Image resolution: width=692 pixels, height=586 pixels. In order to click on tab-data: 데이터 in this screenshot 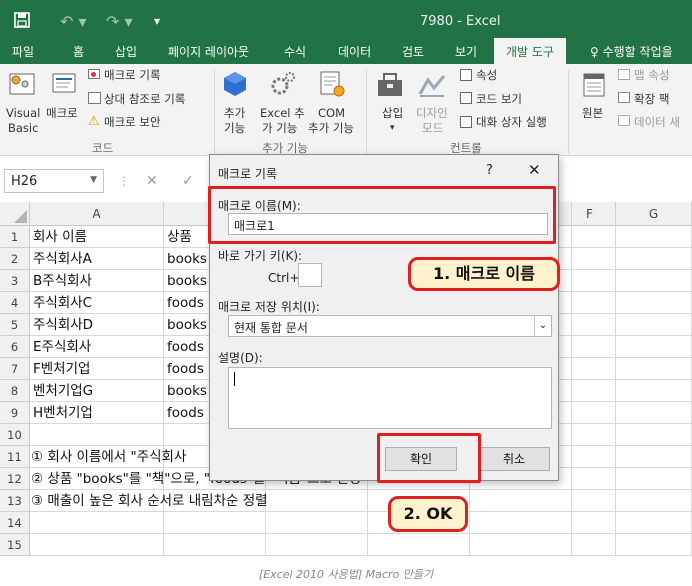, I will do `click(354, 51)`.